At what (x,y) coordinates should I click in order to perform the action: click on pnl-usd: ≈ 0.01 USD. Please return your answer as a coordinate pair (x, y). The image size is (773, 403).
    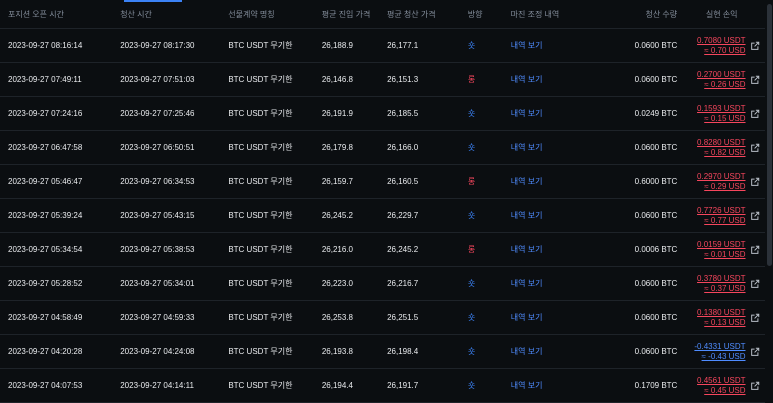
    Looking at the image, I should click on (724, 255).